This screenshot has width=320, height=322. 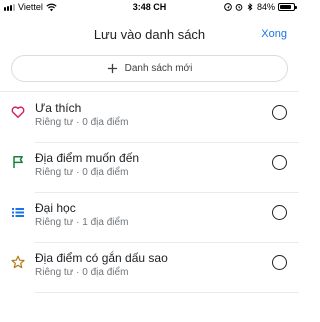 I want to click on flag-icon, so click(x=18, y=162).